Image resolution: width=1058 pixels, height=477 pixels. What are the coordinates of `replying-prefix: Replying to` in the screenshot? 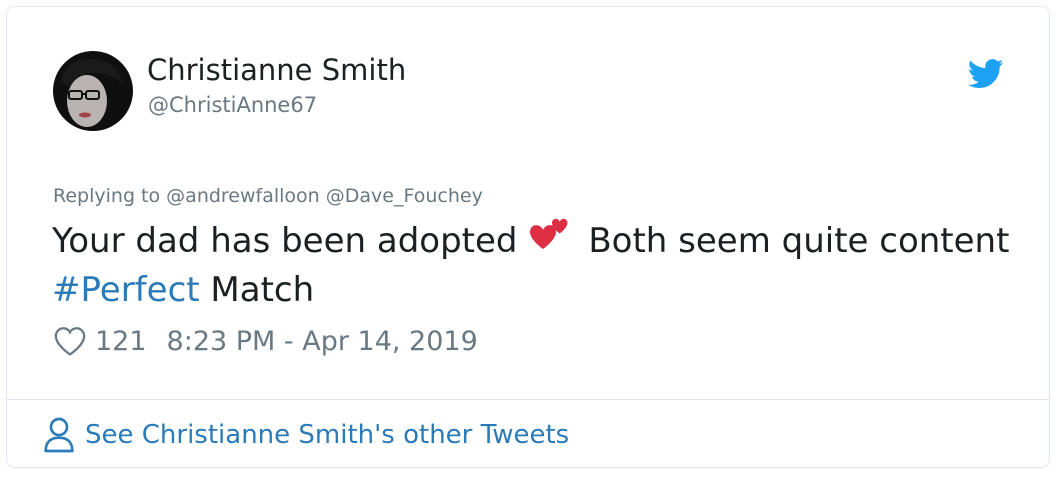 It's located at (107, 196).